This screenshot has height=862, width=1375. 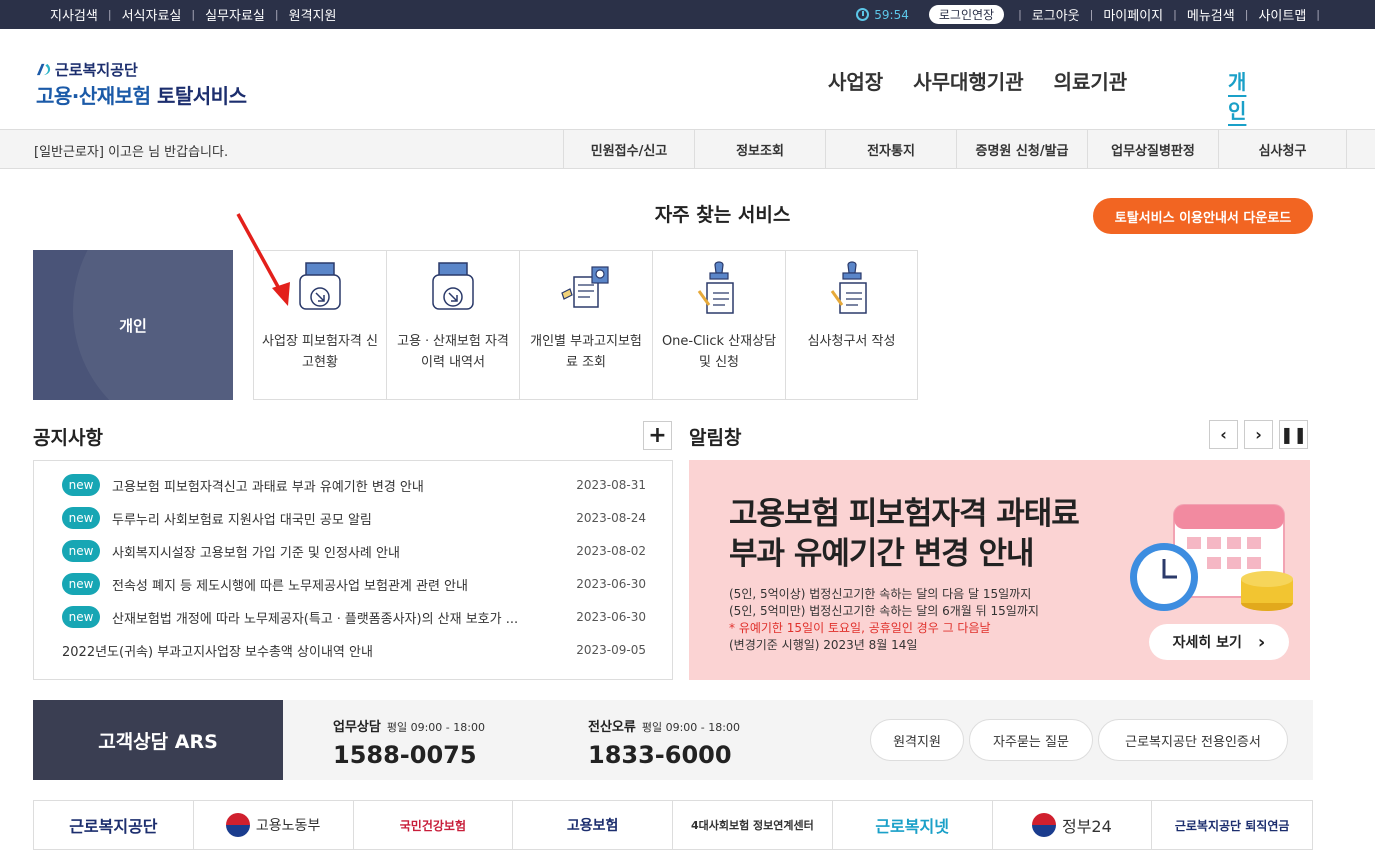 I want to click on service-item: 고용ㆍ산재보험 자격 이력 내역서, so click(x=453, y=325).